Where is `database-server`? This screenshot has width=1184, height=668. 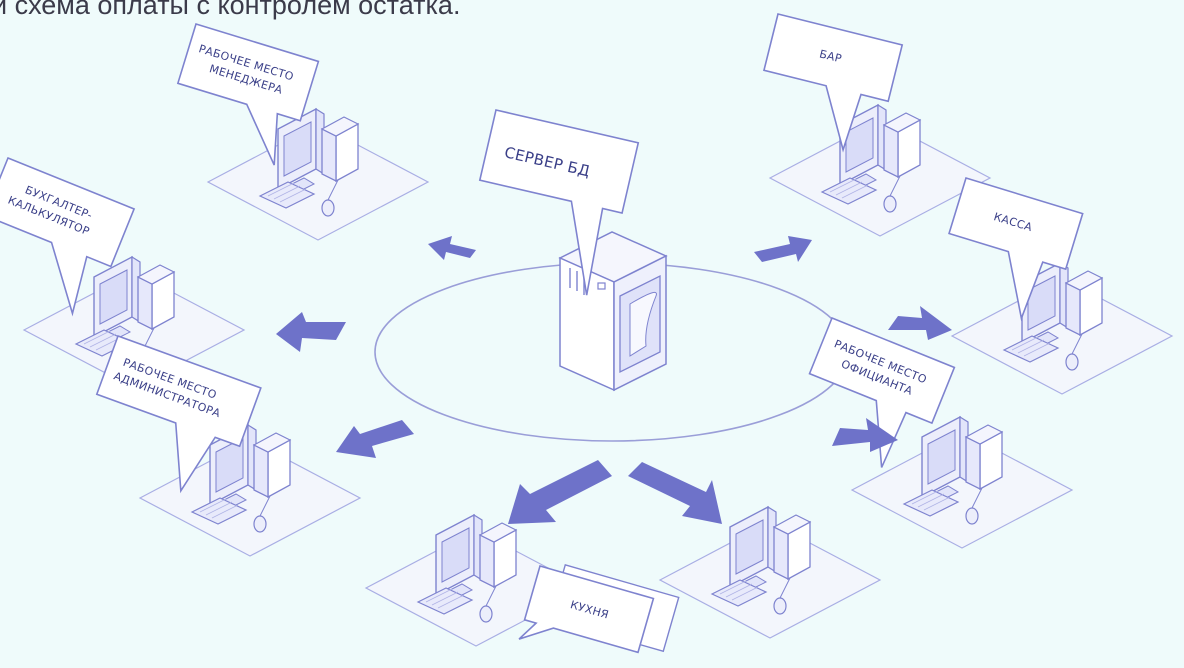
database-server is located at coordinates (613, 311).